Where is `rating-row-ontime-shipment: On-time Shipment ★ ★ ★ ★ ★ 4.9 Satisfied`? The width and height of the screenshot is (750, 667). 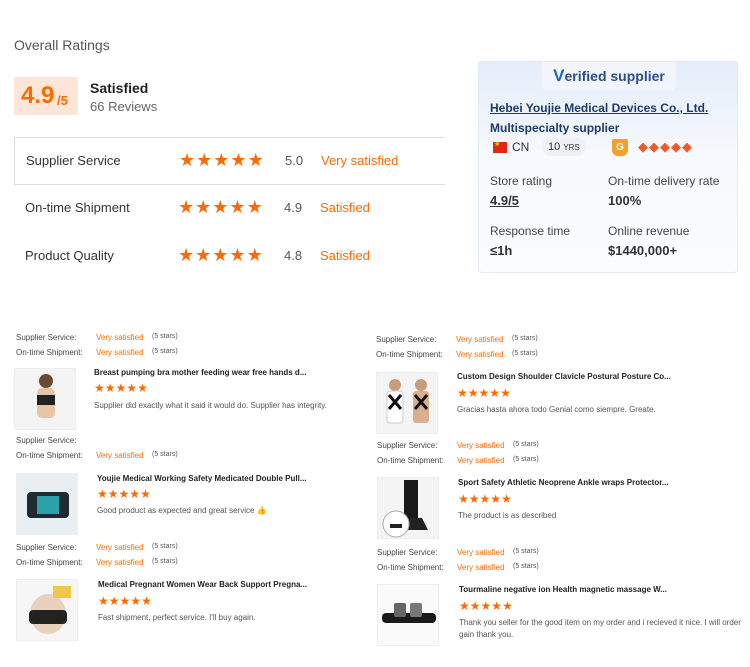
rating-row-ontime-shipment: On-time Shipment ★ ★ ★ ★ ★ 4.9 Satisfied is located at coordinates (229, 209).